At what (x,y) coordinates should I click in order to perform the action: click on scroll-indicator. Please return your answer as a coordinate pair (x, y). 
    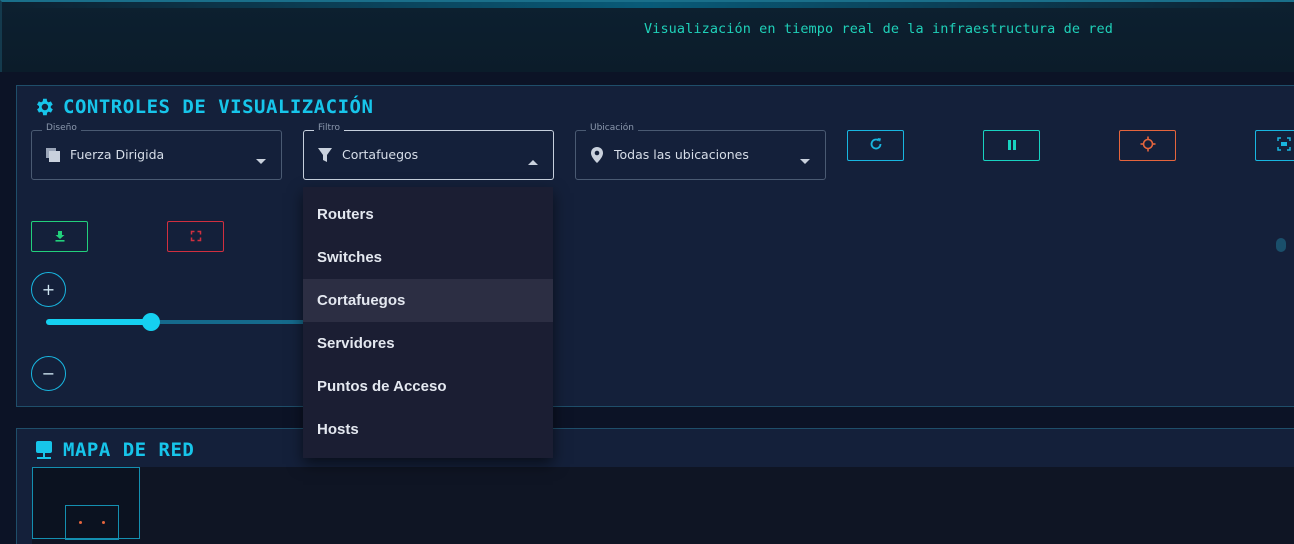
    Looking at the image, I should click on (1281, 245).